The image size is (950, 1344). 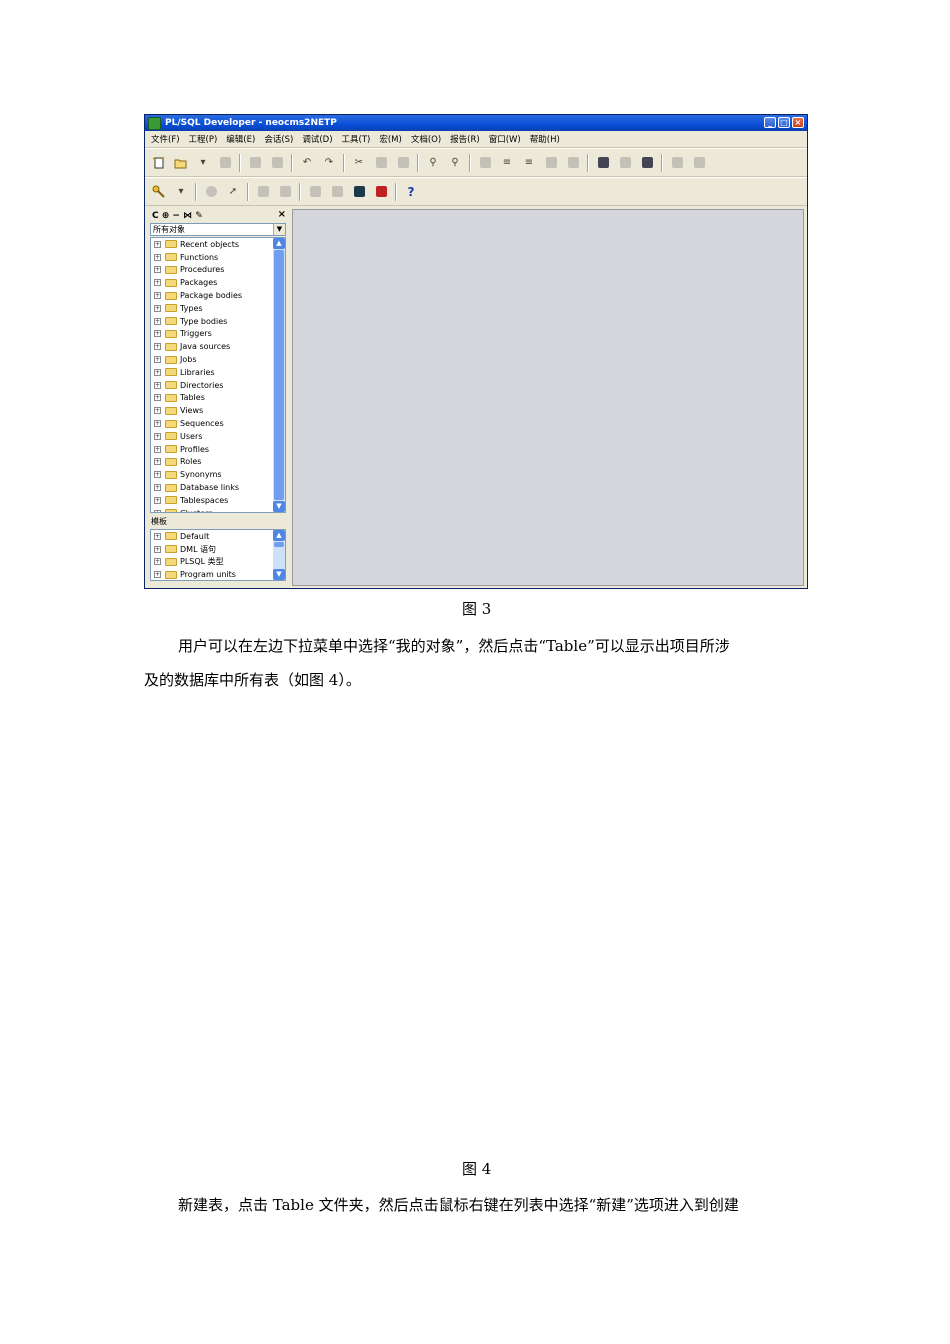 What do you see at coordinates (359, 163) in the screenshot?
I see `cut-icon: ✂` at bounding box center [359, 163].